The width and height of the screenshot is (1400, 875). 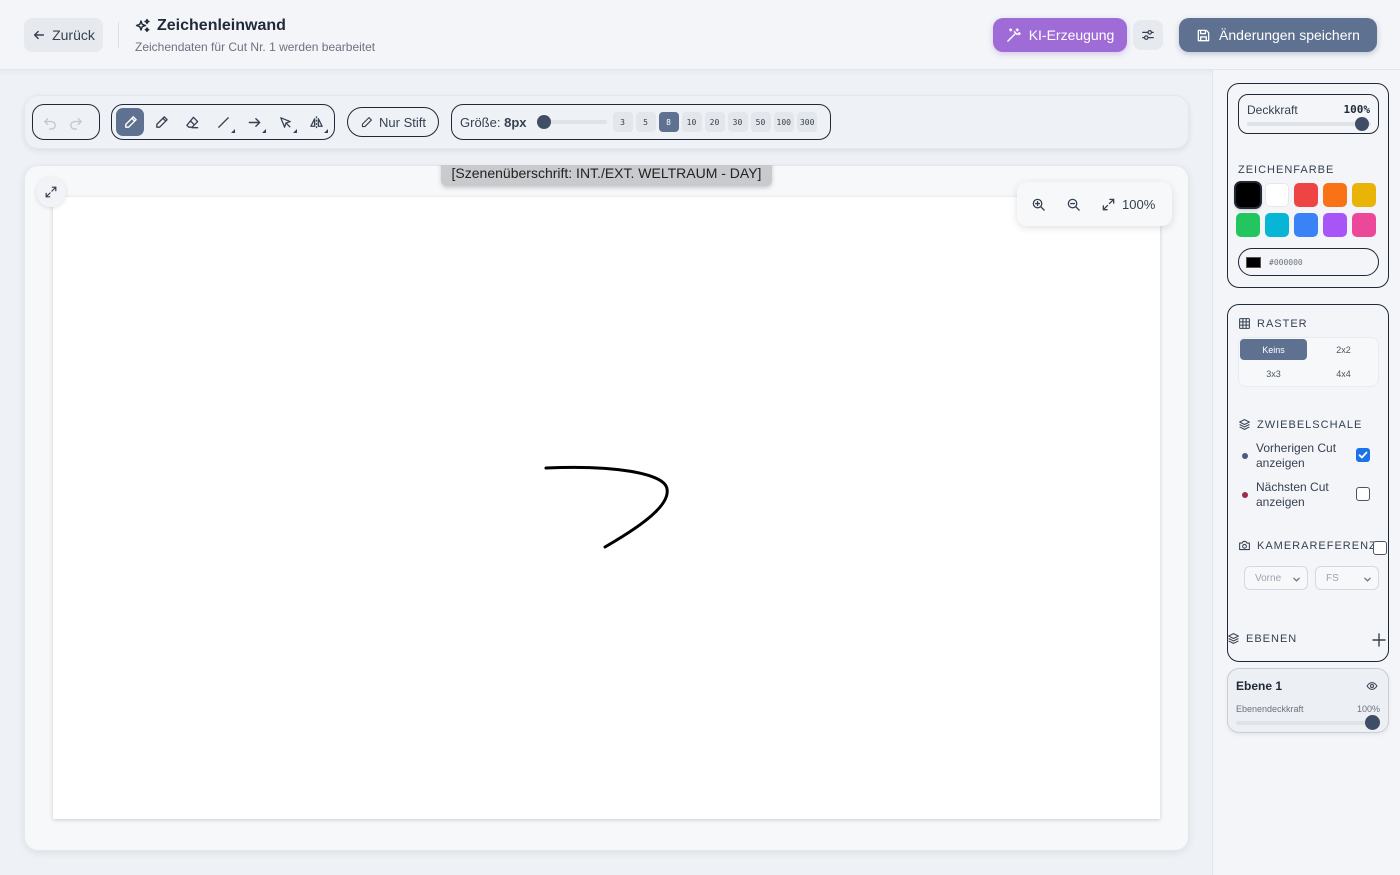 I want to click on size-preset-300: 300, so click(x=807, y=122).